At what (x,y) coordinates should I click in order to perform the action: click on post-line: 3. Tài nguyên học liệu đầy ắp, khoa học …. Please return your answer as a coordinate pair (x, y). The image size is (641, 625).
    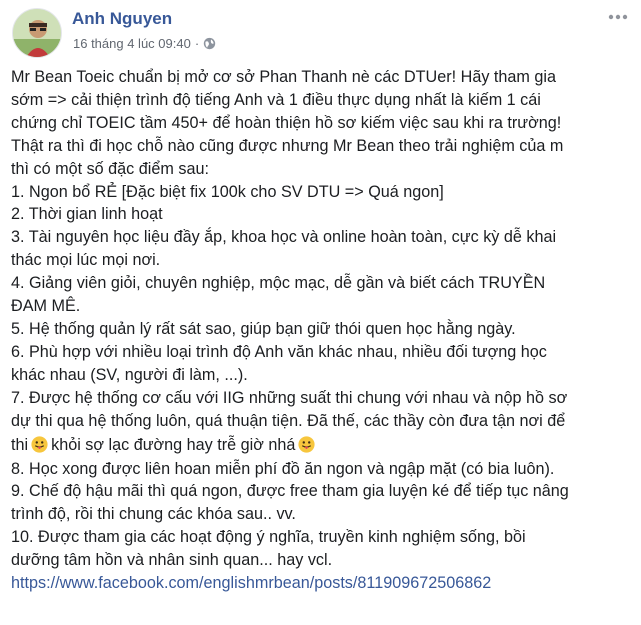
    Looking at the image, I should click on (284, 237).